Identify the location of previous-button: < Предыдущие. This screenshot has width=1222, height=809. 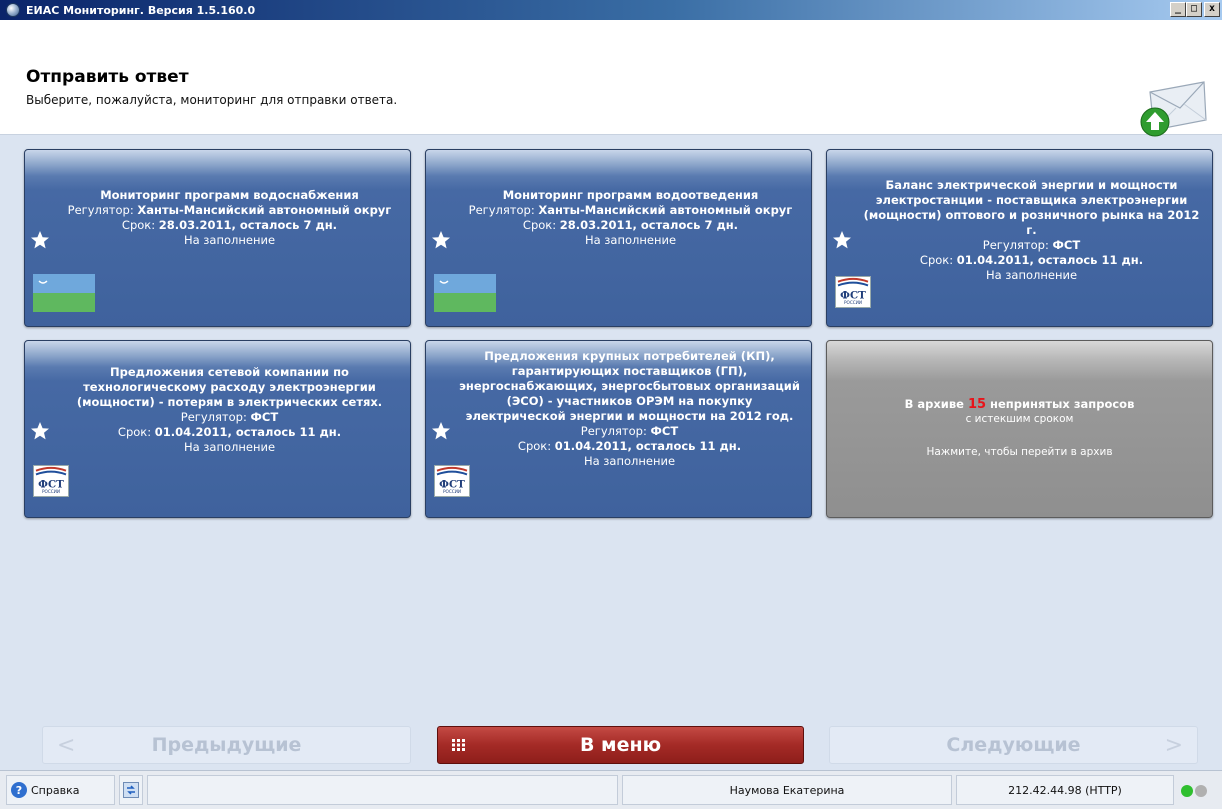
(226, 745).